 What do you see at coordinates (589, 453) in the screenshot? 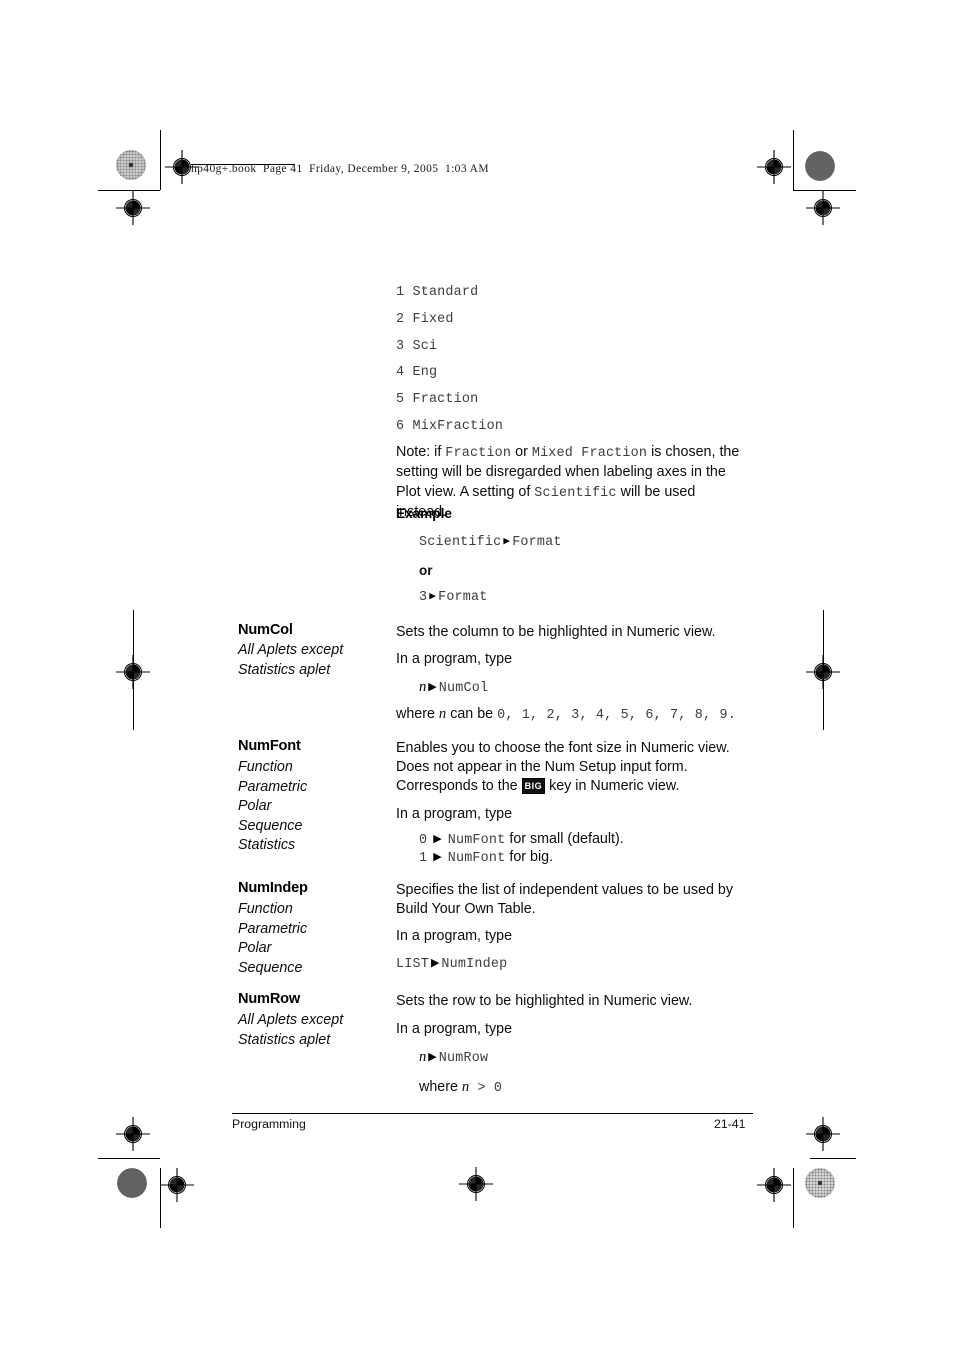
I see `note-code-mixed-fraction: Mixed Fraction` at bounding box center [589, 453].